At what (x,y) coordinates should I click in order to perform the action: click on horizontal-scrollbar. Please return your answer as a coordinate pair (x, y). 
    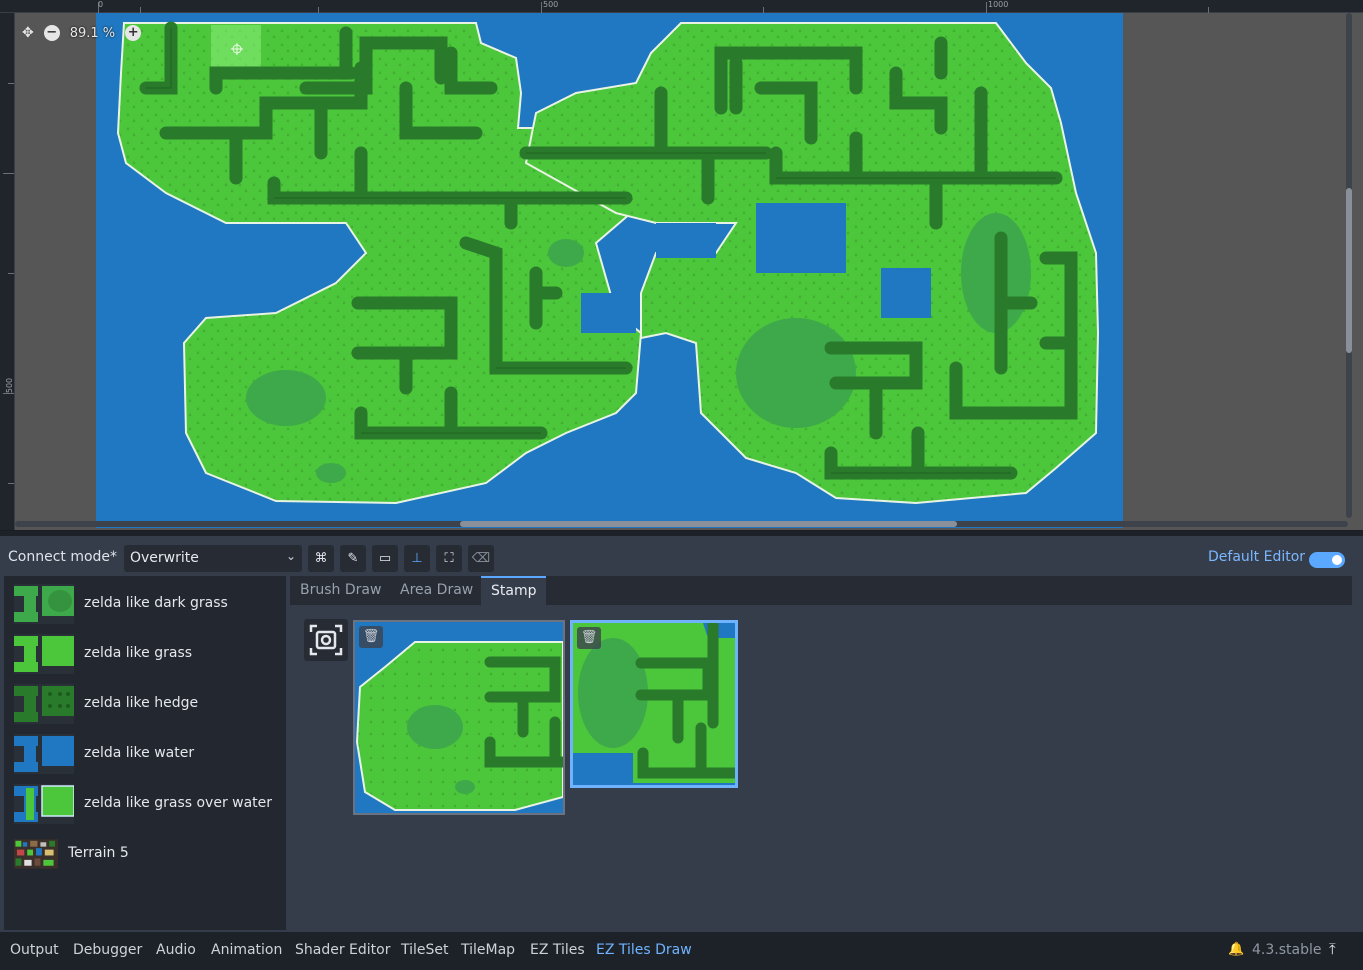
    Looking at the image, I should click on (681, 524).